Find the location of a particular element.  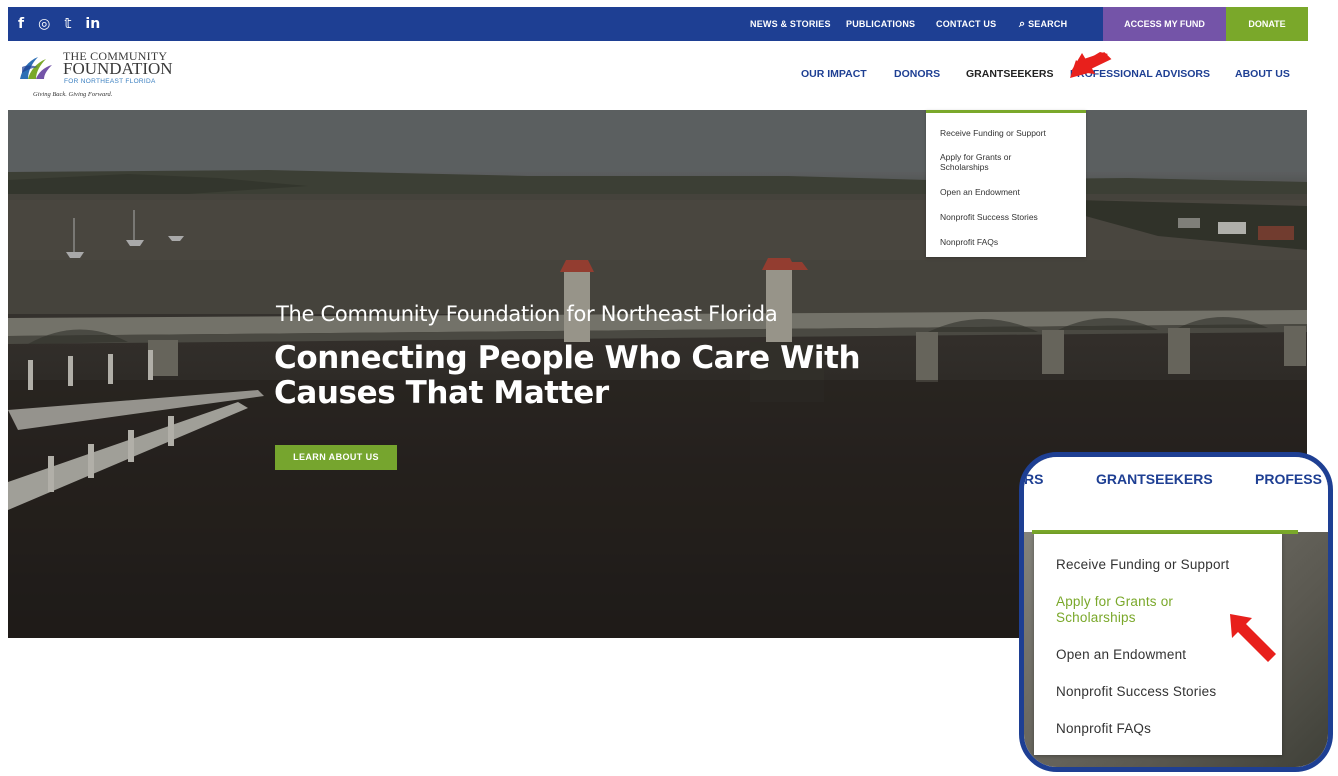

zoom-nav-partial-left: RS is located at coordinates (1034, 479).